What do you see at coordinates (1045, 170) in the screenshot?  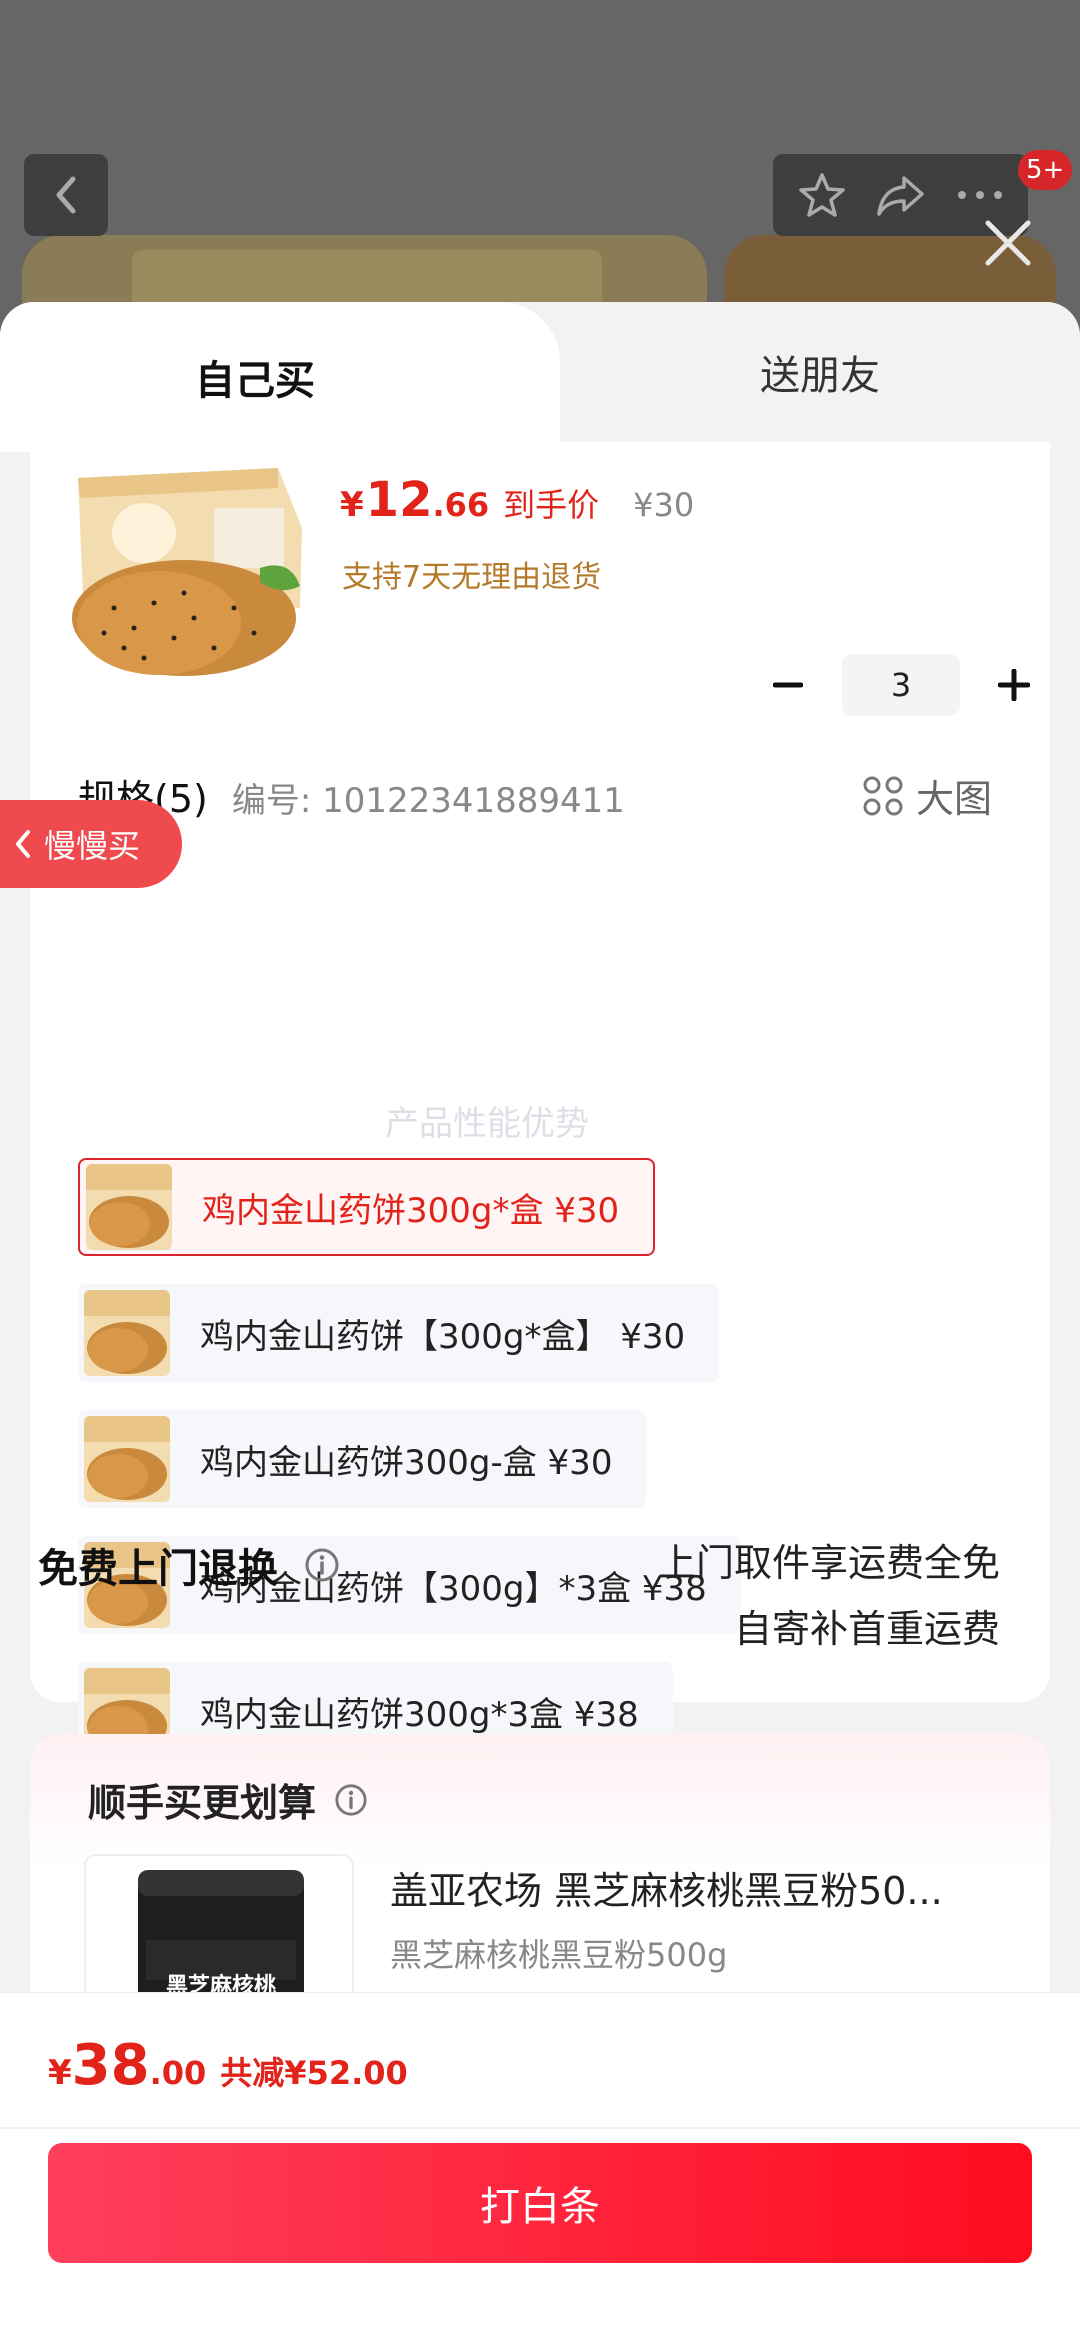 I see `notification-badge: 5+` at bounding box center [1045, 170].